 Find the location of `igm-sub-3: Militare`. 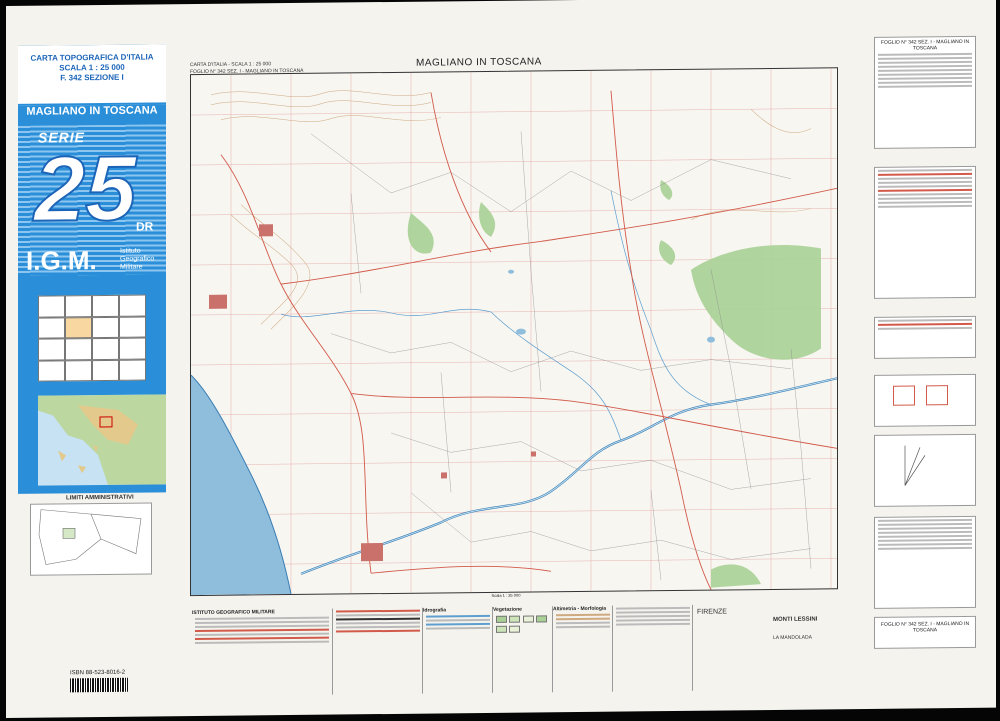

igm-sub-3: Militare is located at coordinates (131, 267).